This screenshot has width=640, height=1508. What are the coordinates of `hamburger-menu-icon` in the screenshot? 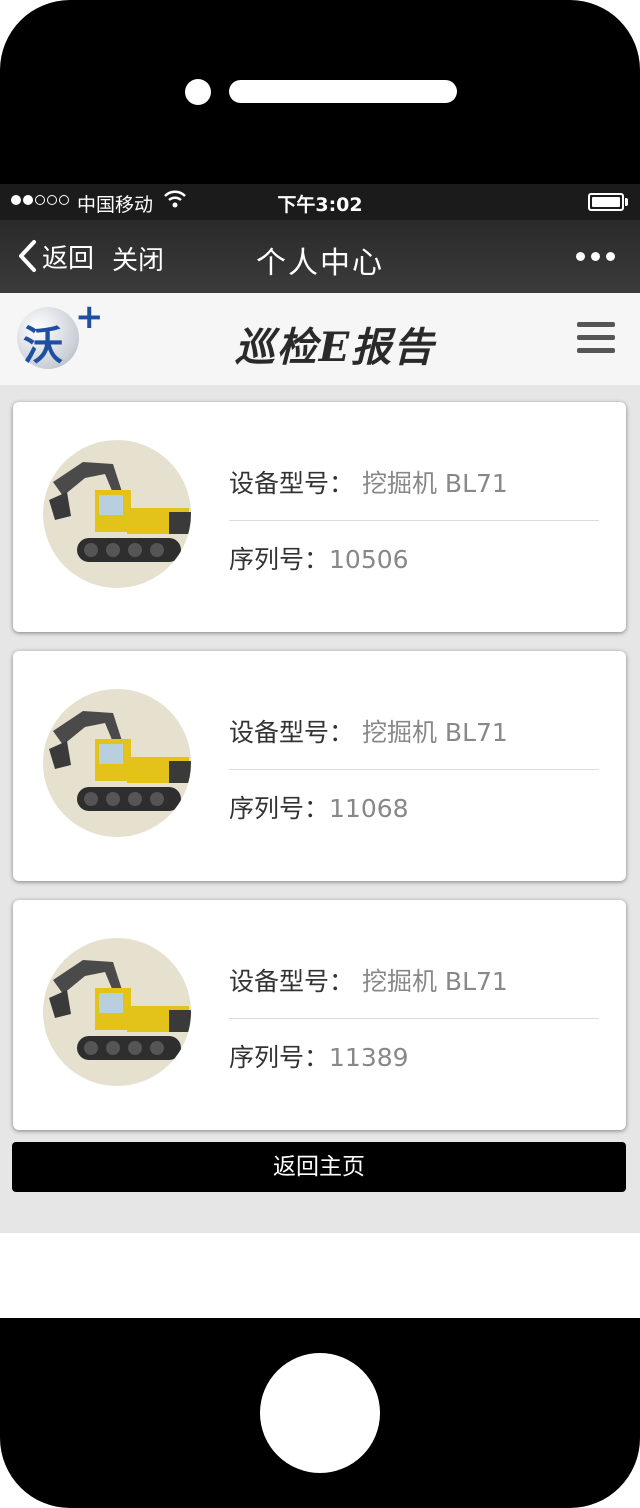 It's located at (596, 339).